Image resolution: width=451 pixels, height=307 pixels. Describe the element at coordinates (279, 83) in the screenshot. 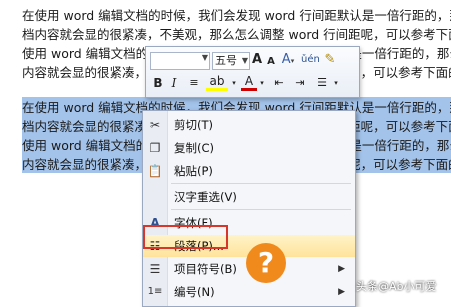

I see `decrease-indent-icon: ⇤` at that location.